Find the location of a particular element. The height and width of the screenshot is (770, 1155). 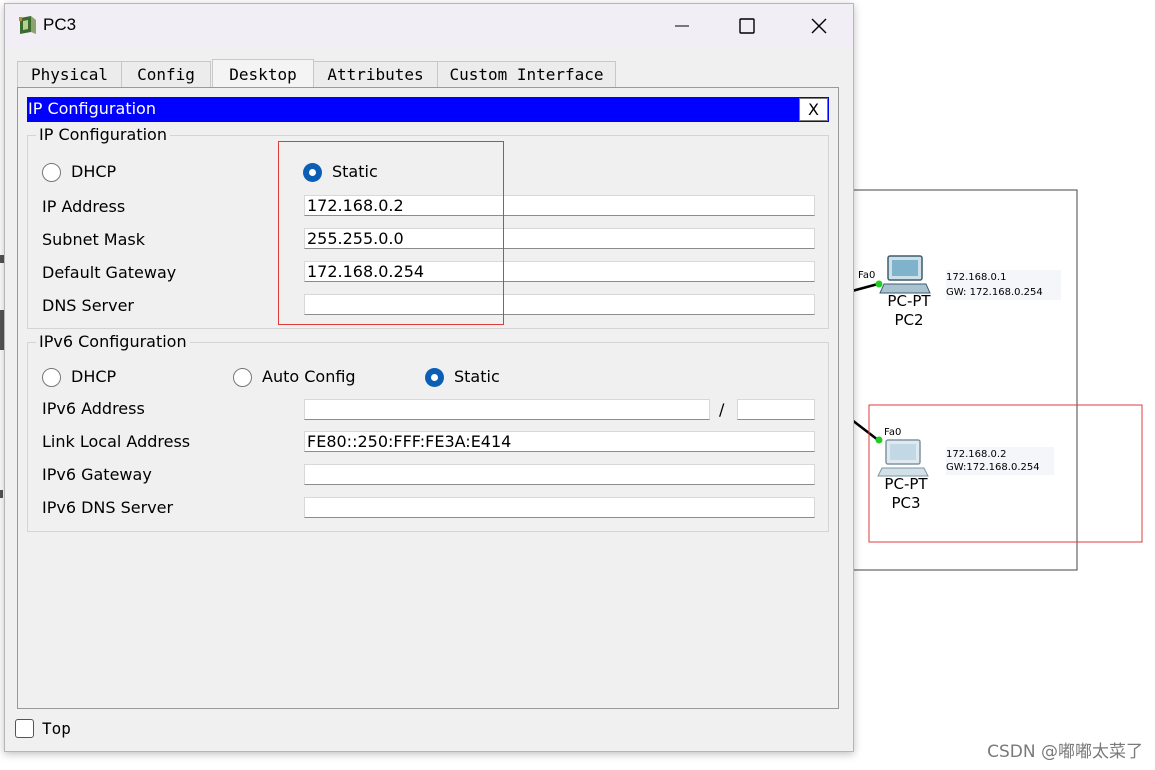

pc2-ip-note: 172.168.0.1 is located at coordinates (1003, 277).